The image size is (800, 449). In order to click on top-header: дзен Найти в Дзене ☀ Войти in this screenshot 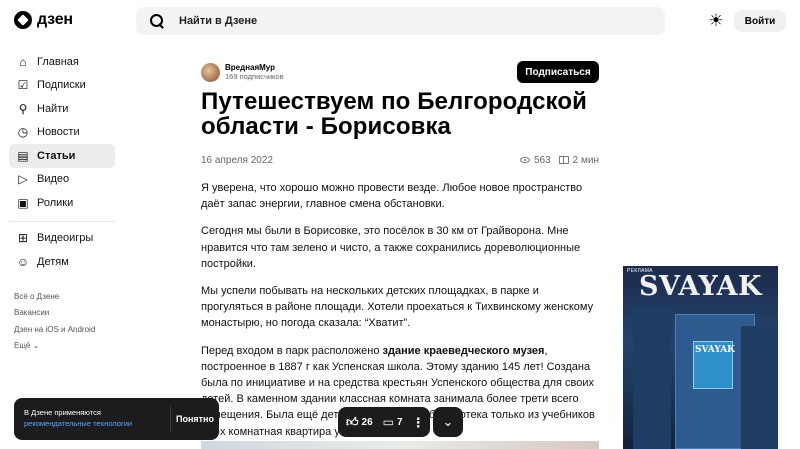, I will do `click(400, 21)`.